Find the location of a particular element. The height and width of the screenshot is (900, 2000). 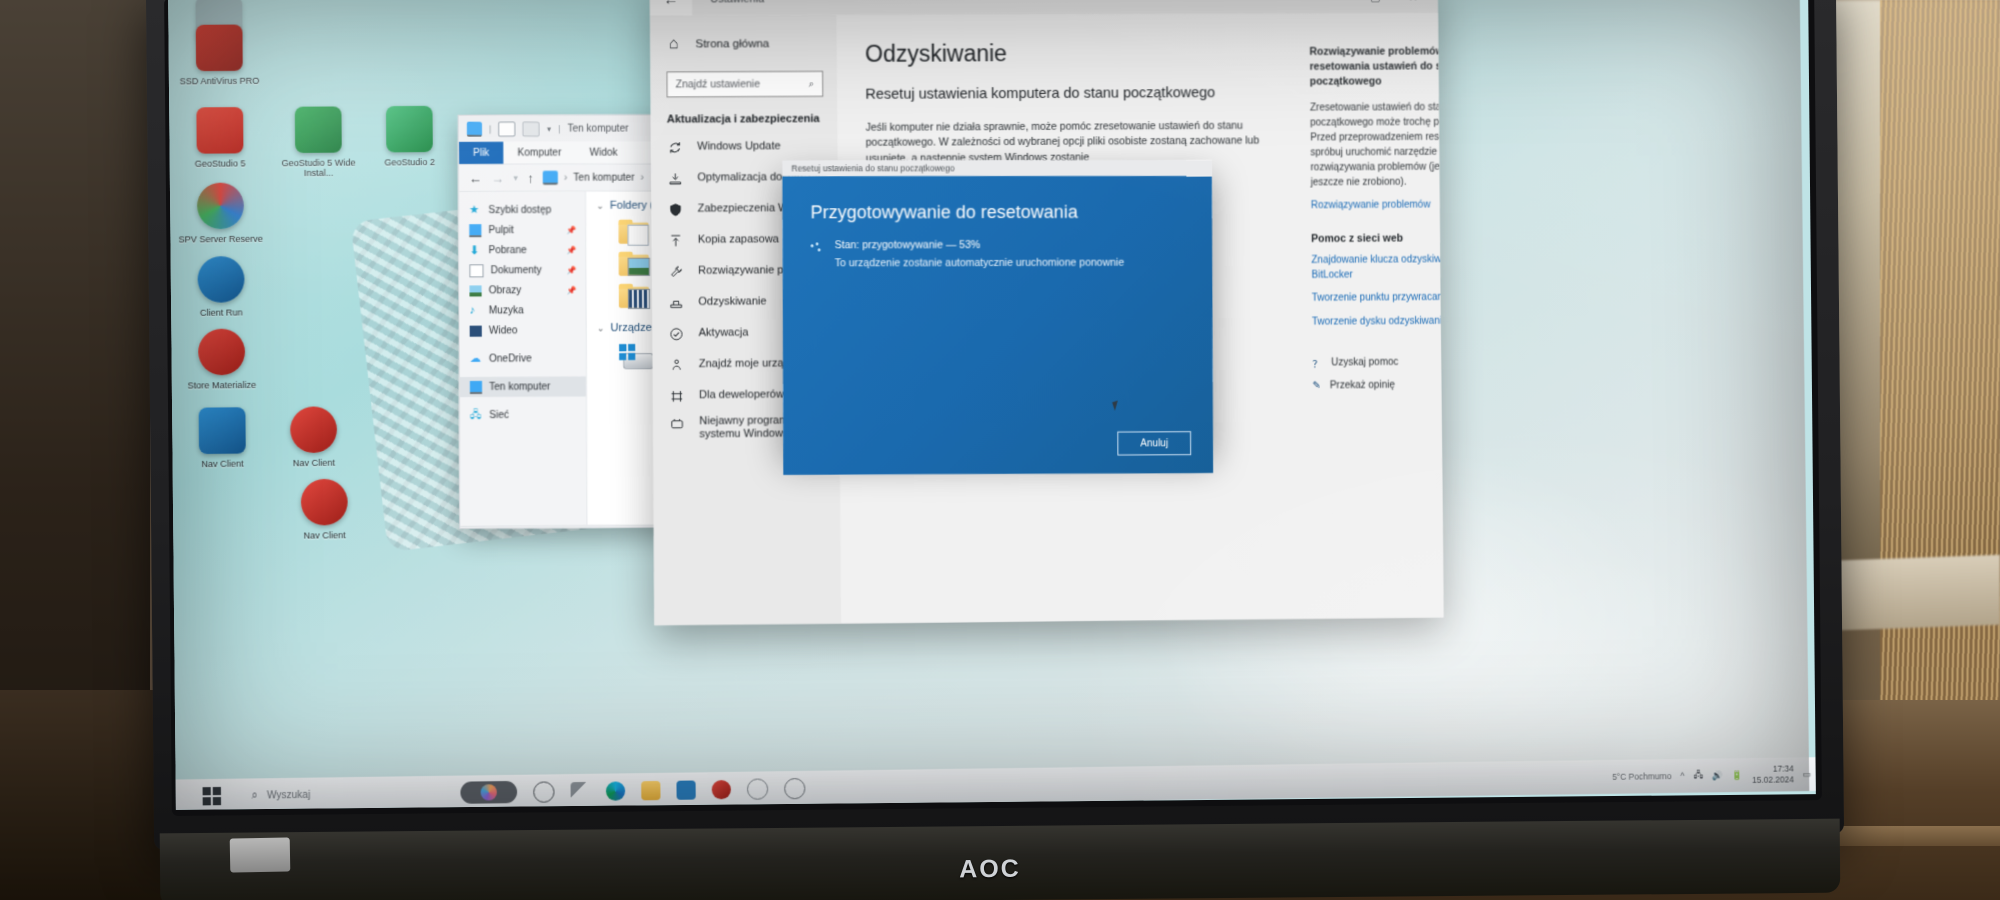

sidebar-item-windows-update: Windows Update is located at coordinates (744, 147).